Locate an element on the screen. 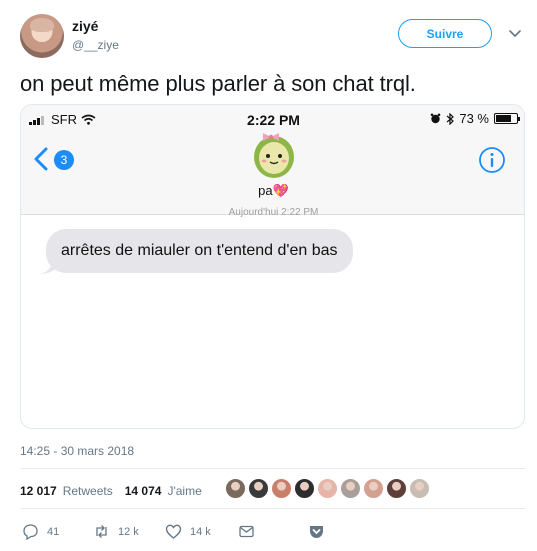 This screenshot has width=537, height=551. author-handle: @__ziye is located at coordinates (95, 45).